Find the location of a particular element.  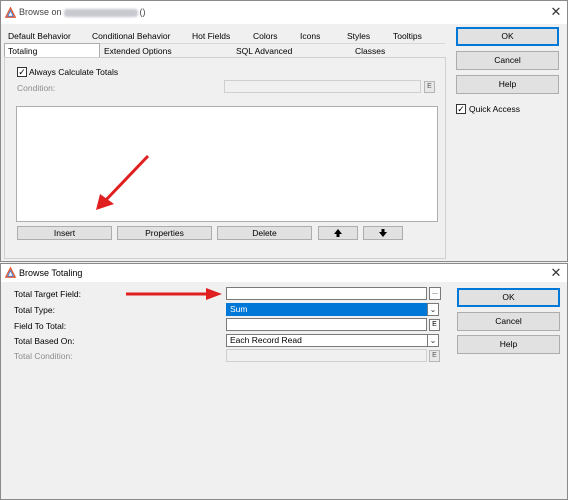

tab-colors: Colors is located at coordinates (265, 36).